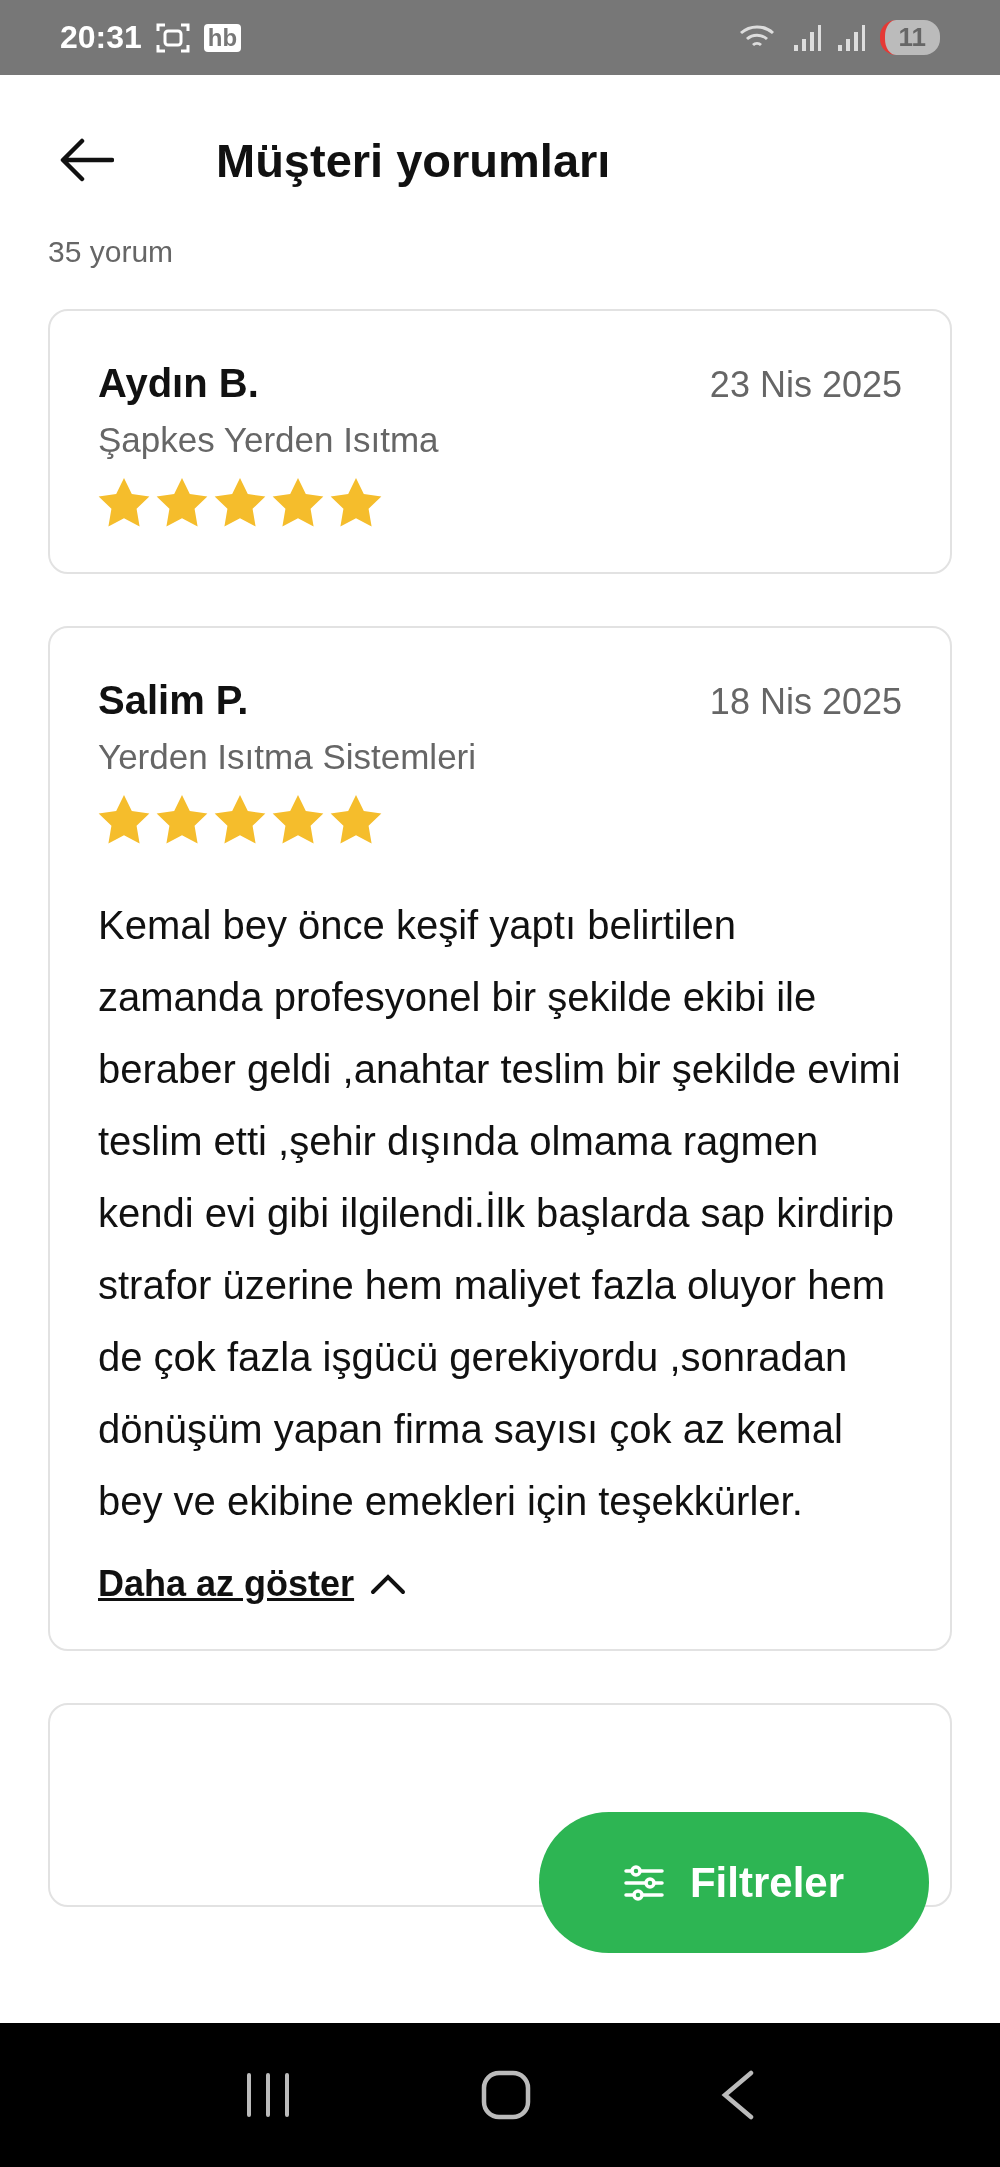  Describe the element at coordinates (738, 2095) in the screenshot. I see `back-nav-button` at that location.